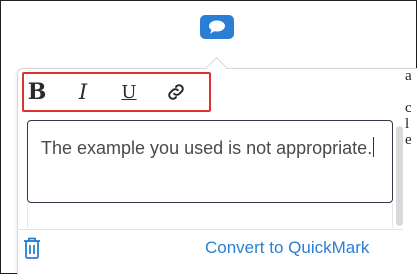 The height and width of the screenshot is (275, 417). What do you see at coordinates (37, 92) in the screenshot?
I see `bold-button: B` at bounding box center [37, 92].